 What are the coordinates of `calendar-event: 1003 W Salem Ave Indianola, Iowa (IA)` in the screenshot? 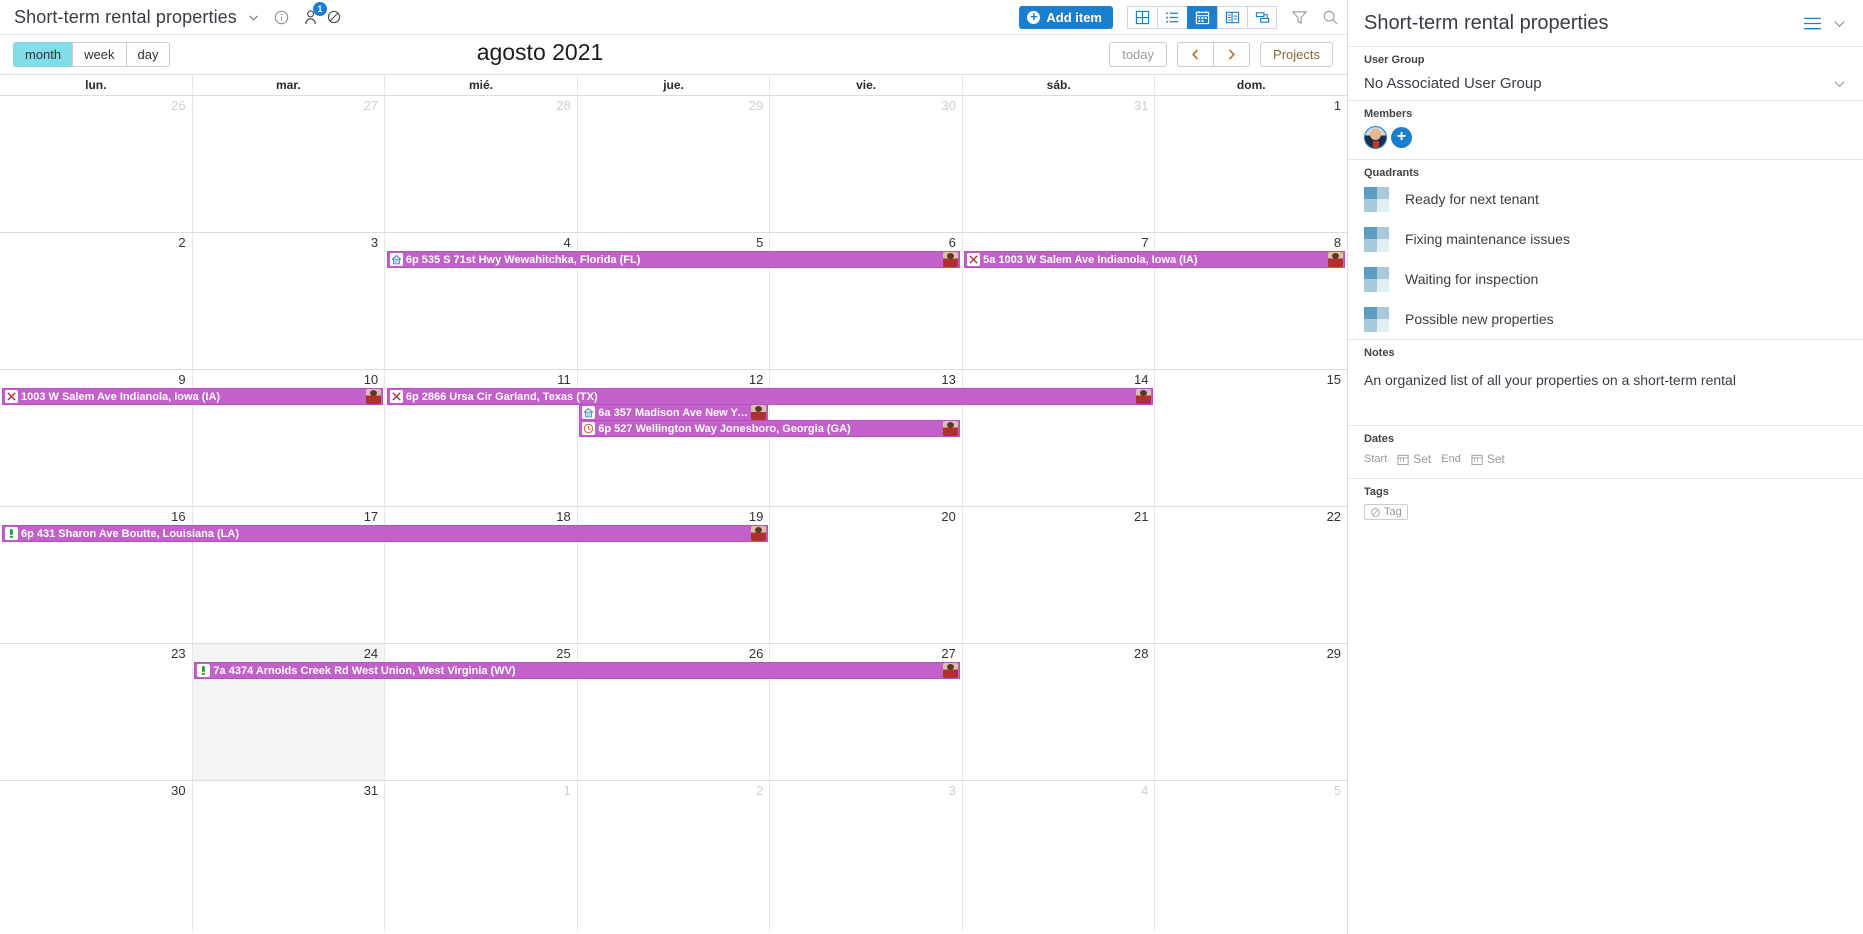 It's located at (192, 396).